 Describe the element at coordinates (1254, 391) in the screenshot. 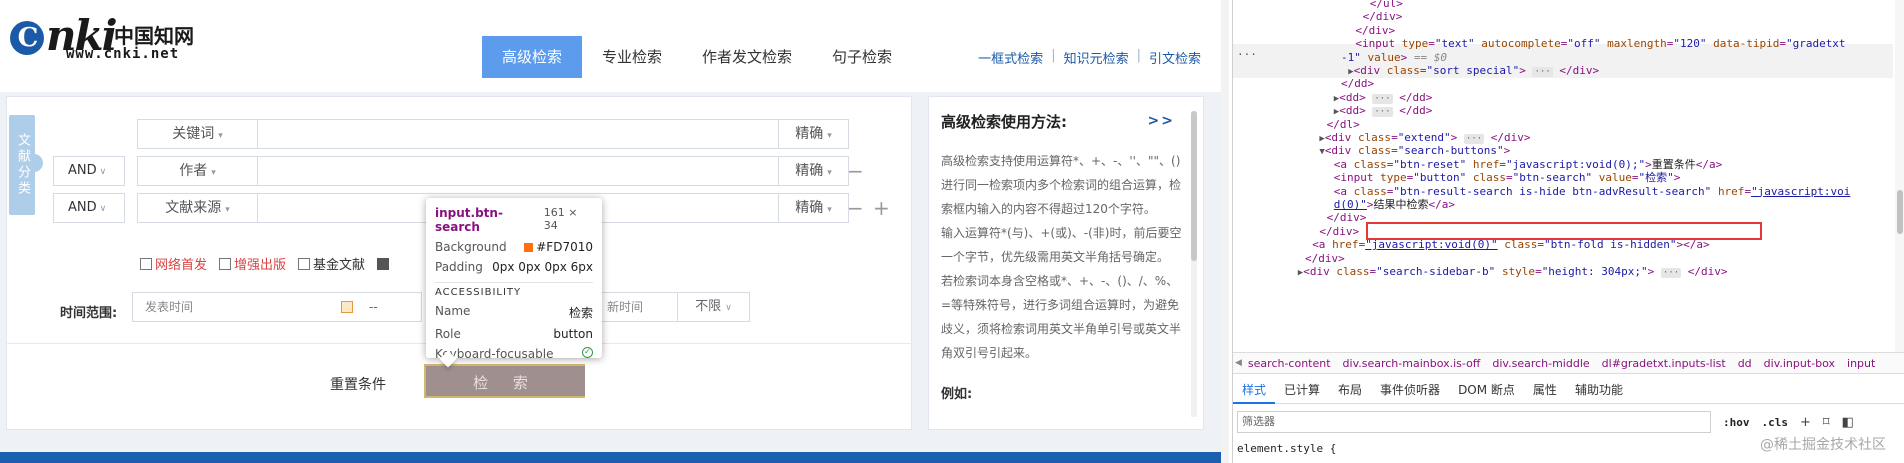

I see `tab-styles: 样式` at that location.